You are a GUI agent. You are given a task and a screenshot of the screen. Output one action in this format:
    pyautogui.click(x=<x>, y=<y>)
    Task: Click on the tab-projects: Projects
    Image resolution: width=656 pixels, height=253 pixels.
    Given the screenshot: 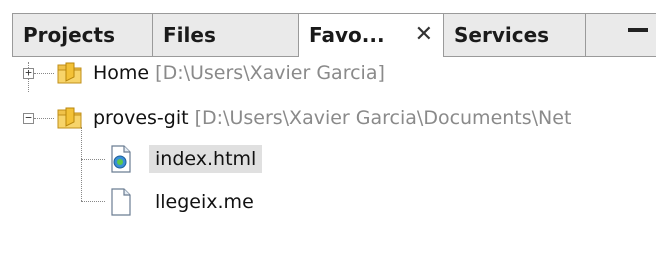 What is the action you would take?
    pyautogui.click(x=82, y=35)
    